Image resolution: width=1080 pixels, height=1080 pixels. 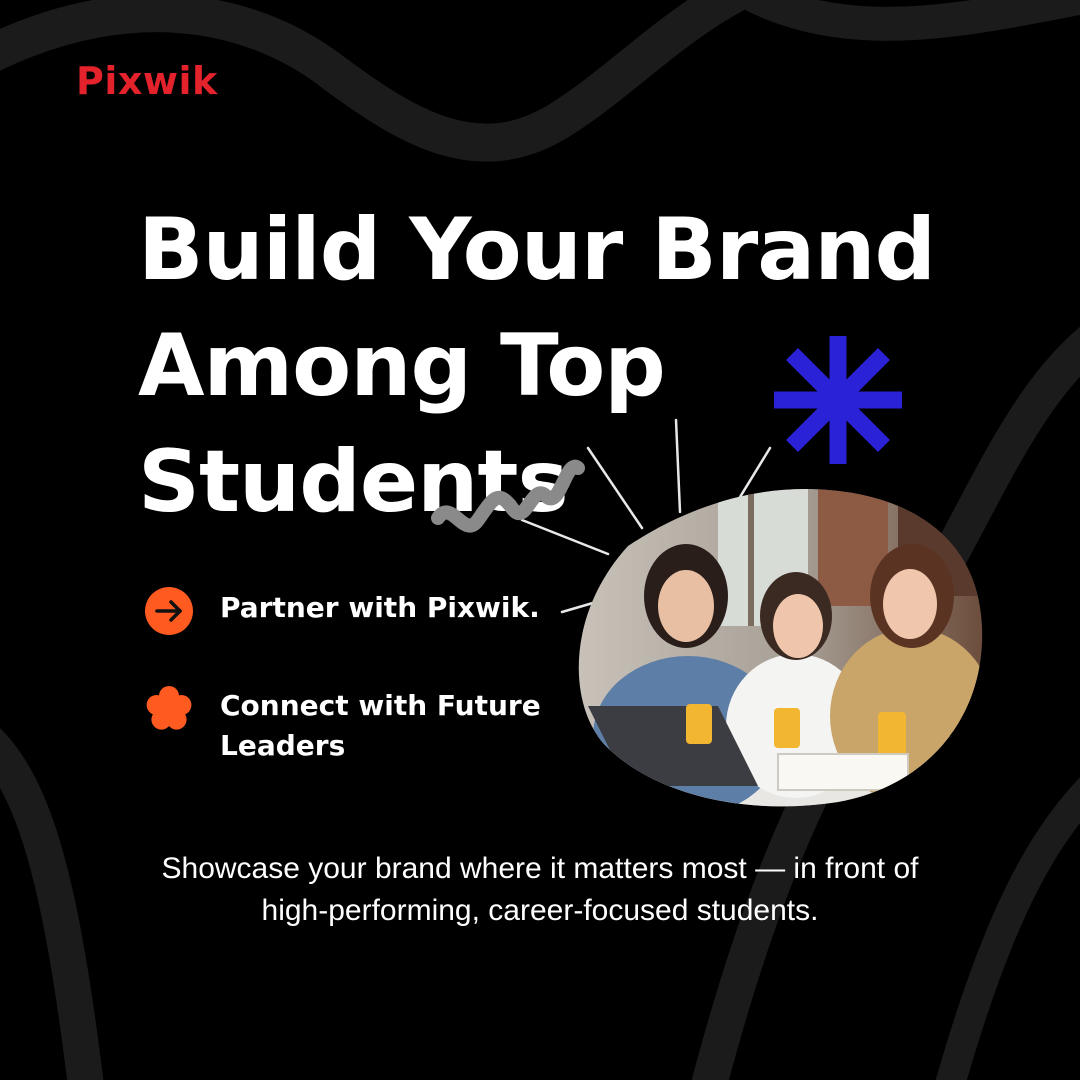 I want to click on headline-line-1: Build Your Brand, so click(x=537, y=250).